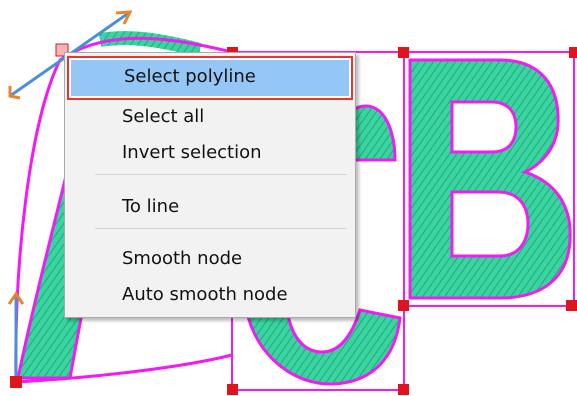 The image size is (577, 396). I want to click on menu-item-invert-selection: Invert selection, so click(210, 153).